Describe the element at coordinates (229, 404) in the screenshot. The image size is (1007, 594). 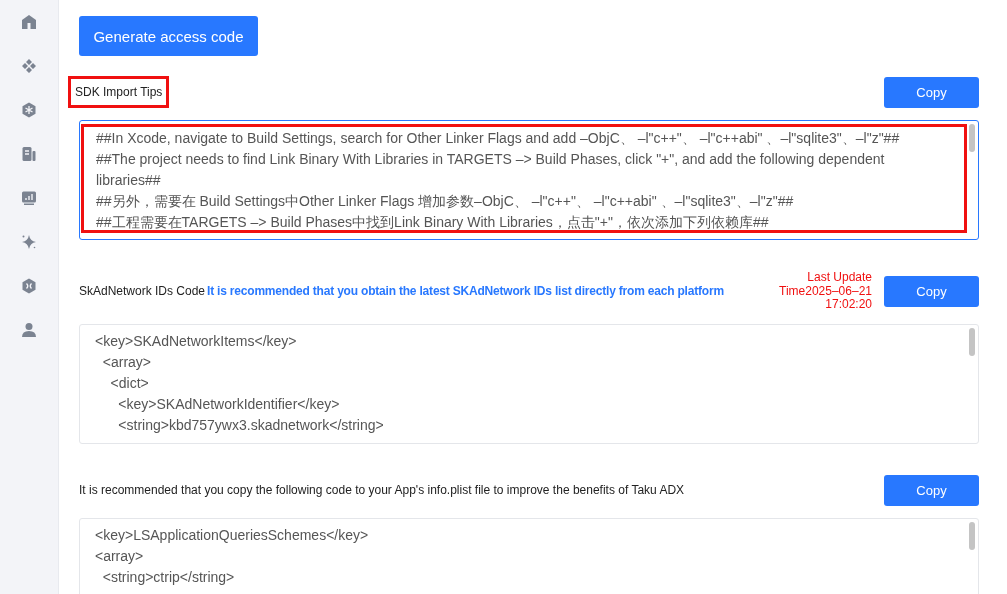
I see `code-line: <key>SKAdNetworkIdentifier</key>` at that location.